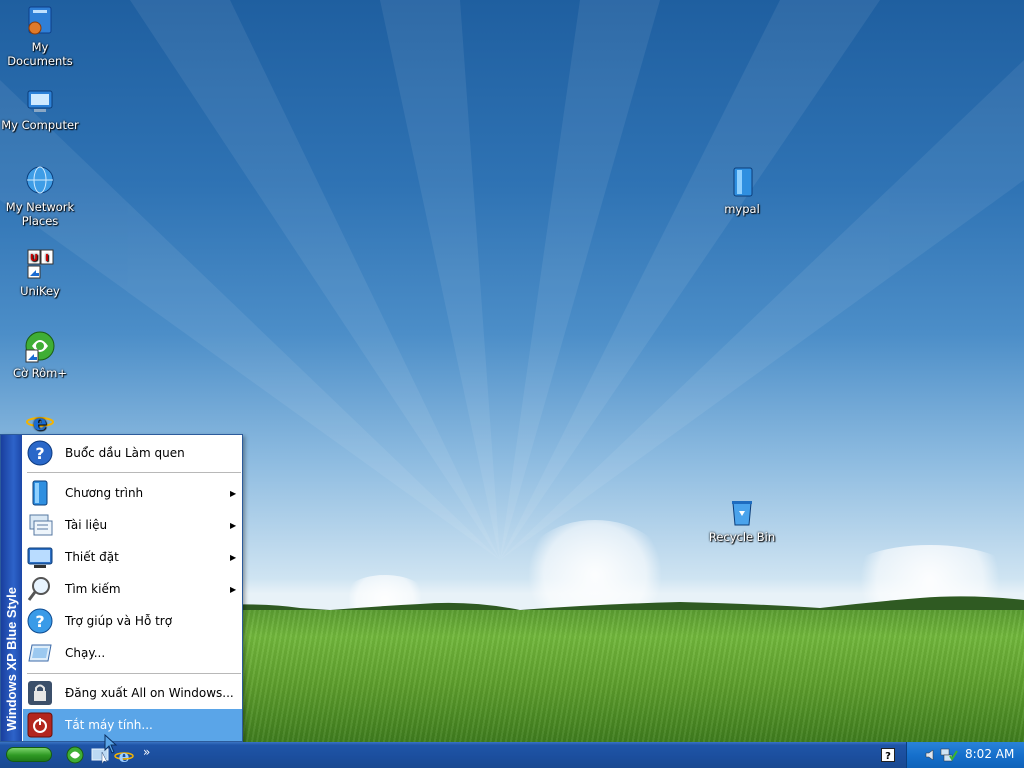 This screenshot has width=1024, height=768. What do you see at coordinates (743, 182) in the screenshot?
I see `mypal-icon` at bounding box center [743, 182].